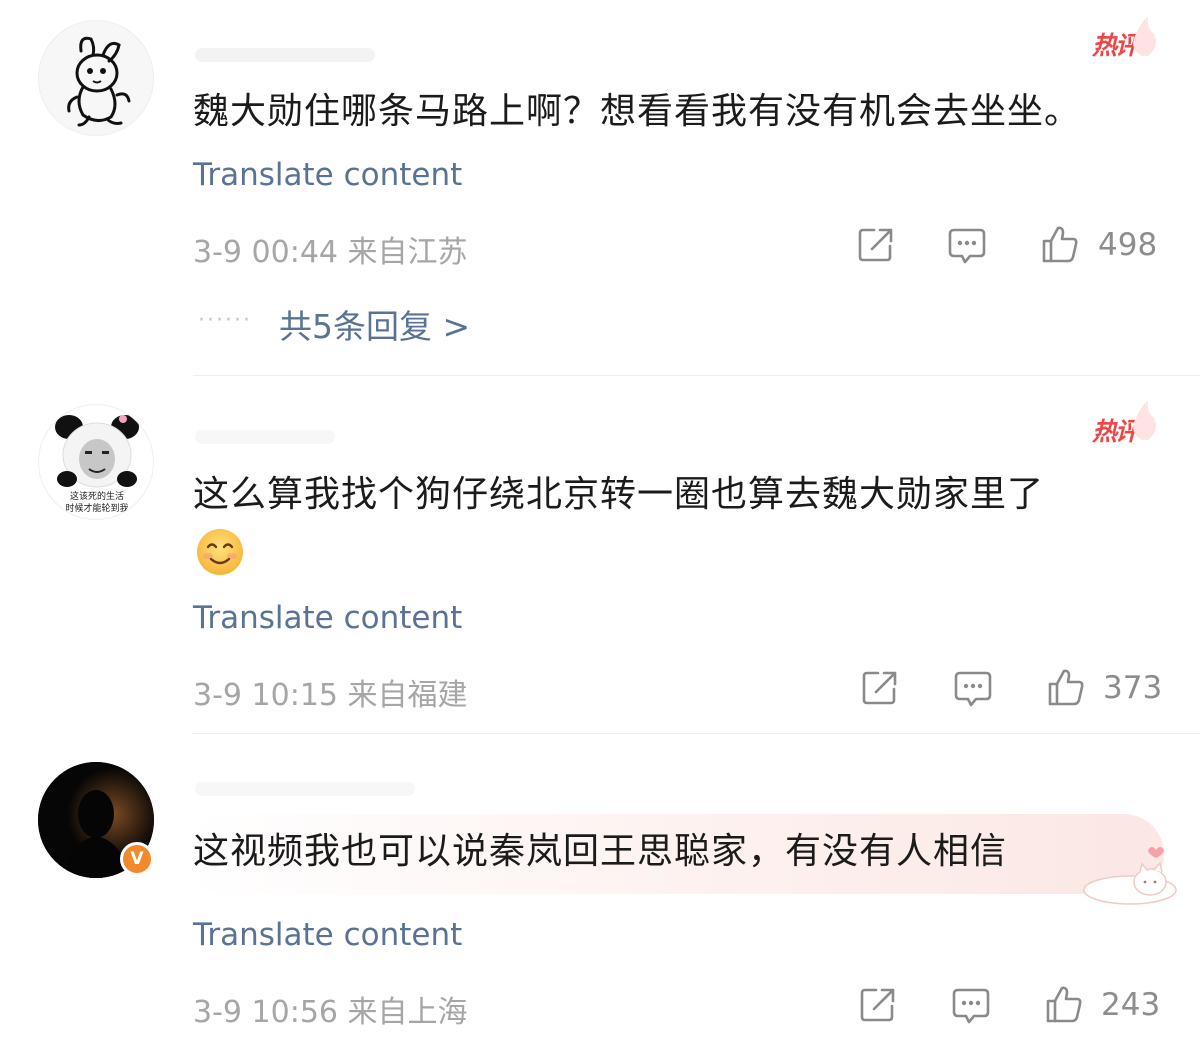  Describe the element at coordinates (600, 851) in the screenshot. I see `comment-text: 这视频我也可以说秦岚回王思聪家，有没有人相信` at that location.